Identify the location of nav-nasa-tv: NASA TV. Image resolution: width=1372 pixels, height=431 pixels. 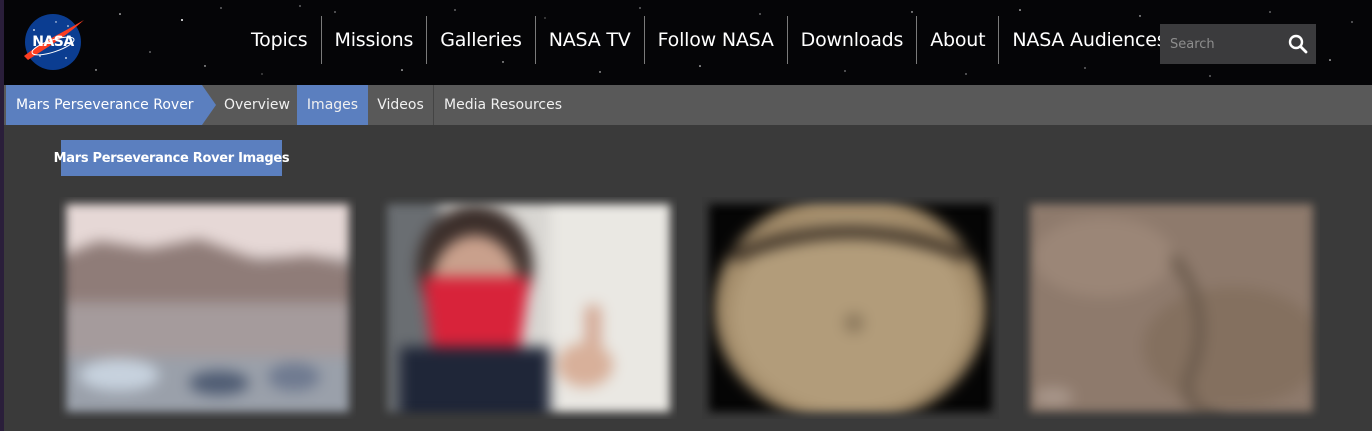
(590, 40).